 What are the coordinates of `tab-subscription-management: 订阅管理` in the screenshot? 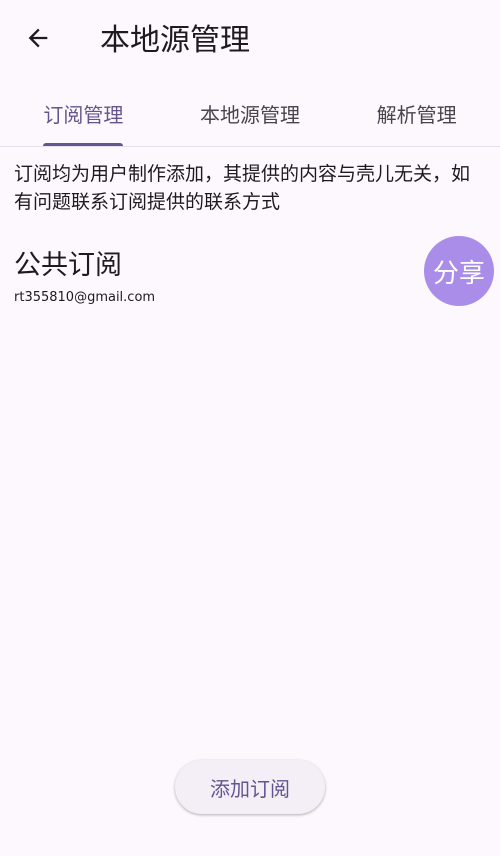 It's located at (83, 114).